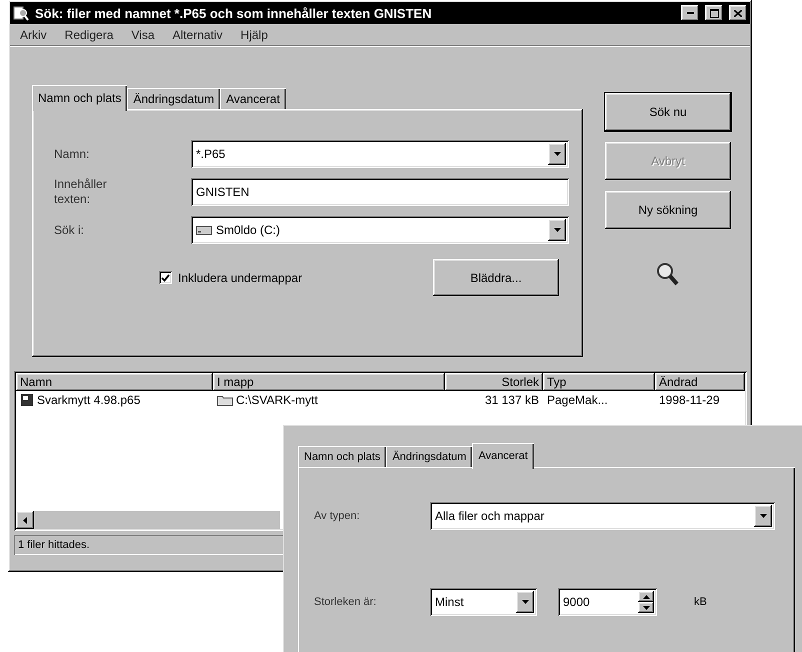 The height and width of the screenshot is (652, 802). What do you see at coordinates (329, 382) in the screenshot?
I see `column-header: I mapp` at bounding box center [329, 382].